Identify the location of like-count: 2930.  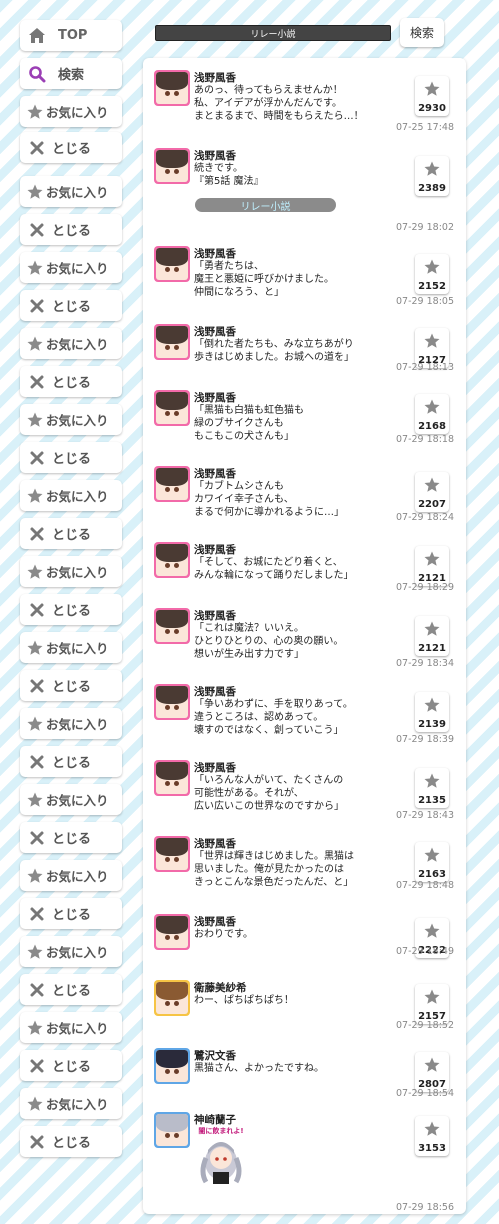
(432, 108).